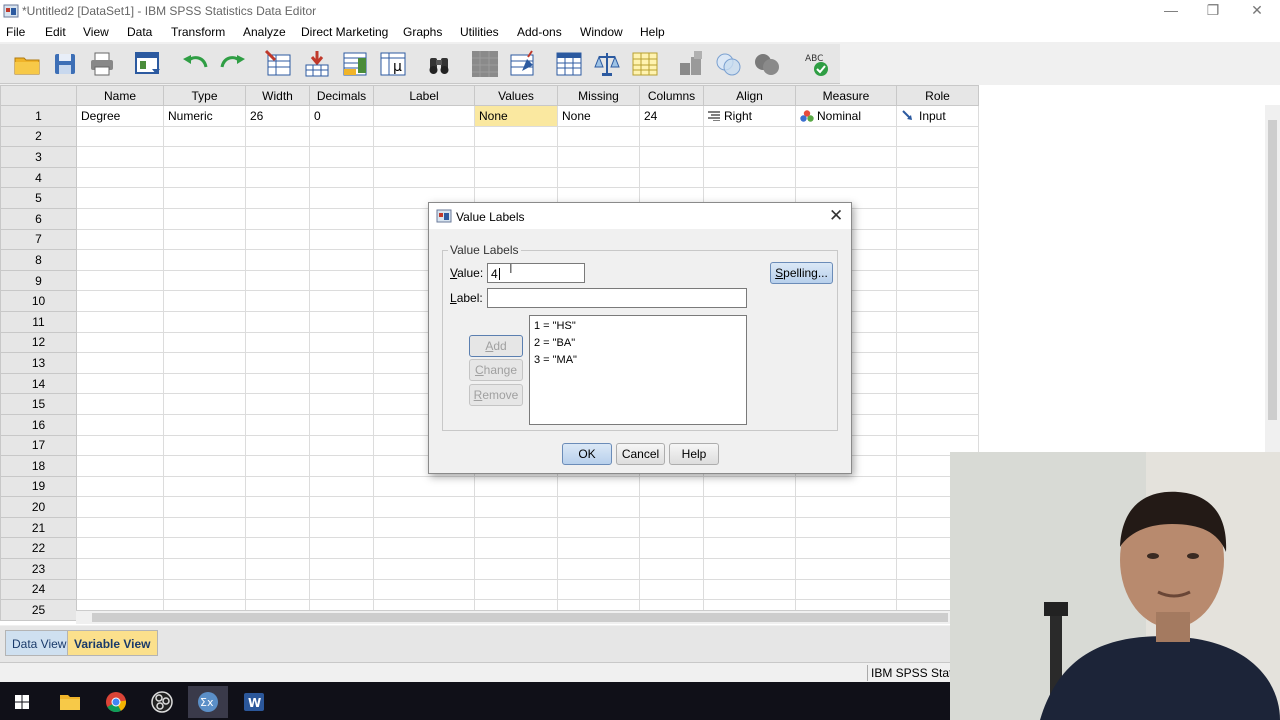  Describe the element at coordinates (817, 64) in the screenshot. I see `spell-check-icon: ABC` at that location.